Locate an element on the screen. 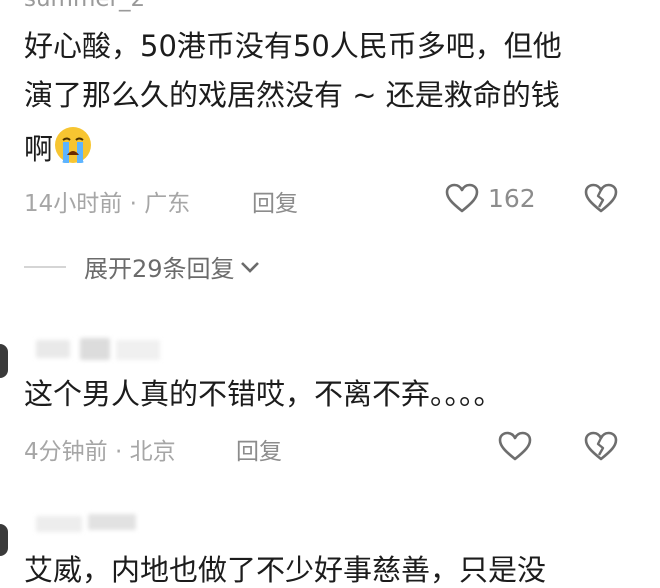  comment-meta: 14小时前 · 广东 is located at coordinates (107, 201).